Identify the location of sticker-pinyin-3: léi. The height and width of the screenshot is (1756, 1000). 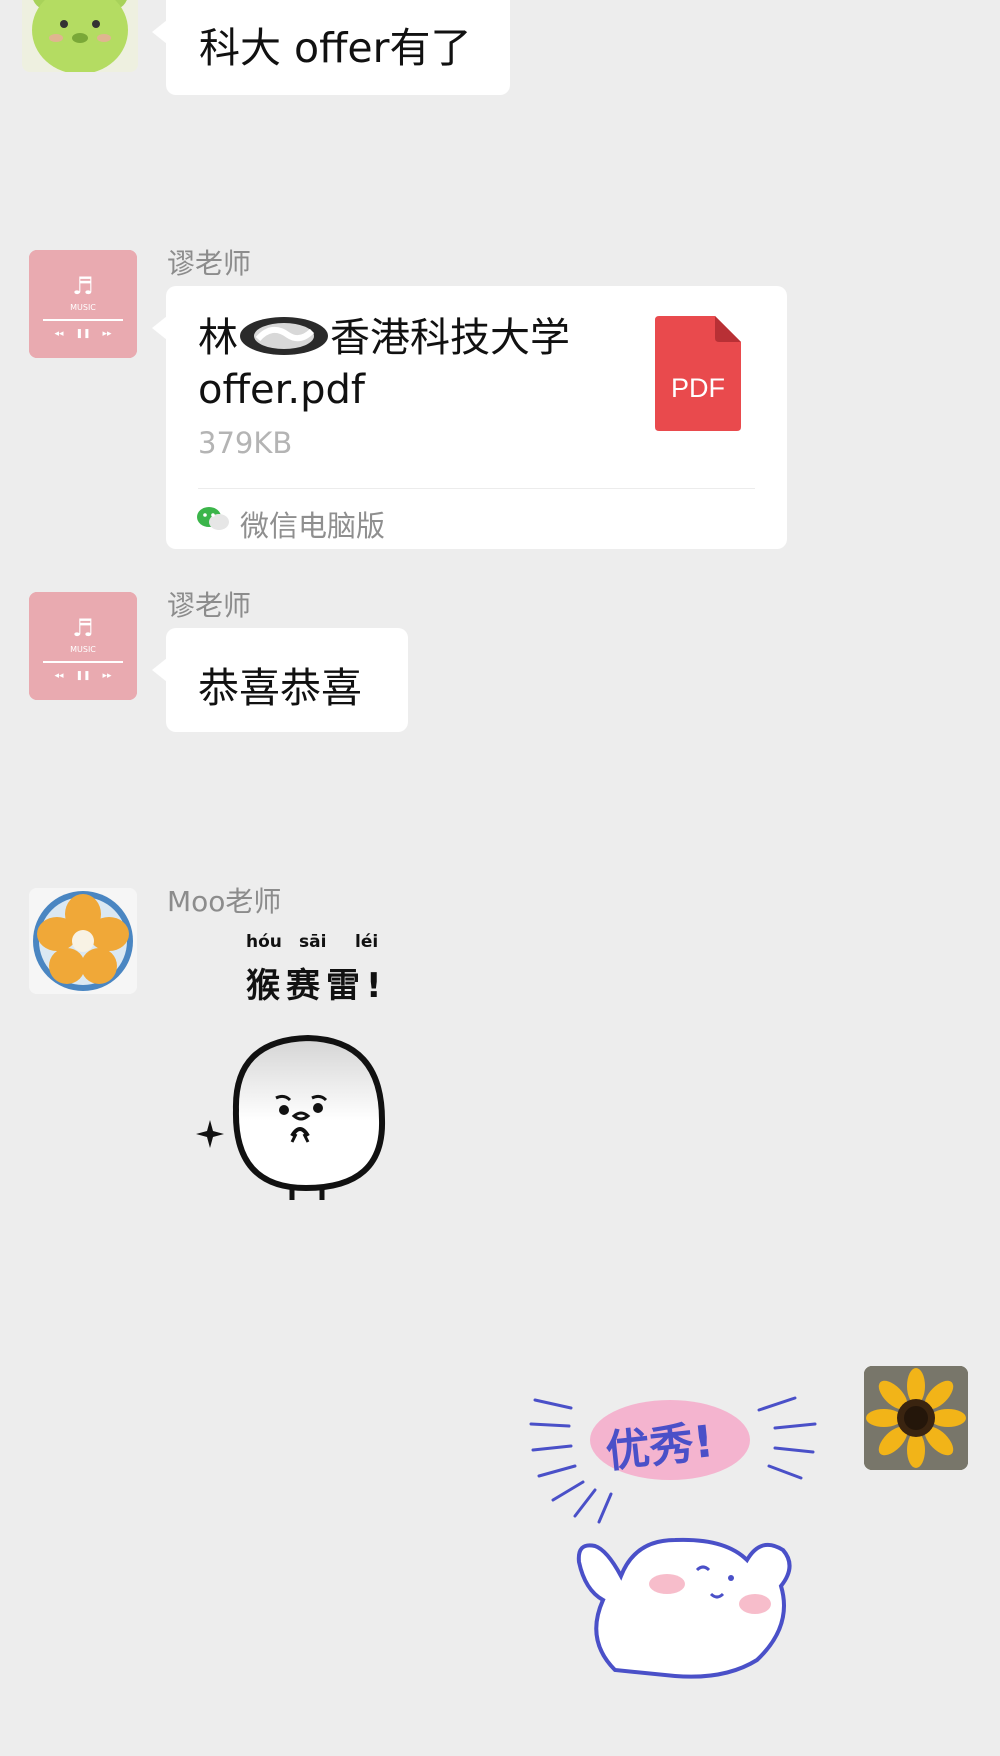
(367, 942).